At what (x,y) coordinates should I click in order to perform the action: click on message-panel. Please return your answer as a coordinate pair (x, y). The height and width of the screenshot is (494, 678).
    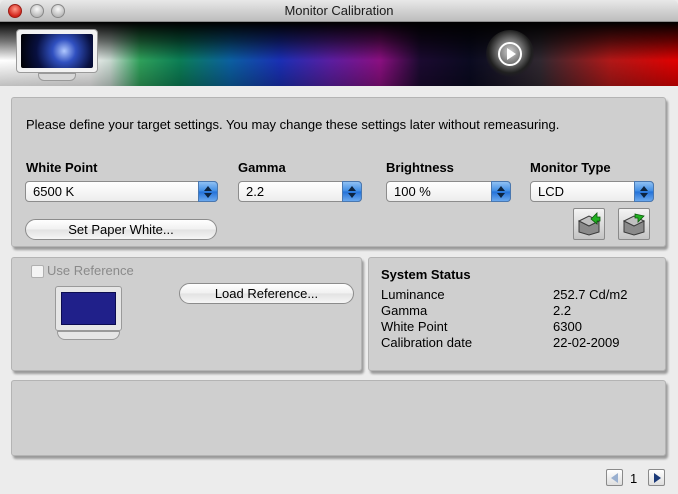
    Looking at the image, I should click on (338, 418).